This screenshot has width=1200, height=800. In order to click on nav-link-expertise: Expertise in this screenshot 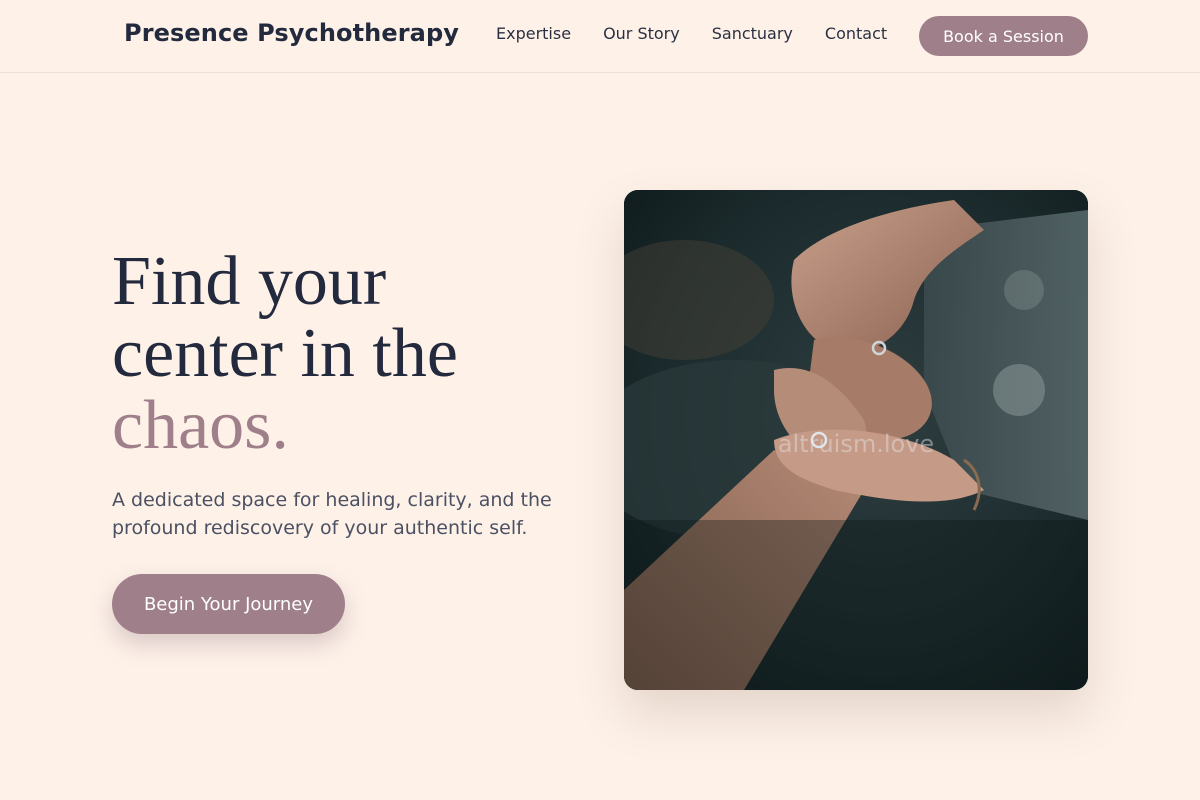, I will do `click(533, 33)`.